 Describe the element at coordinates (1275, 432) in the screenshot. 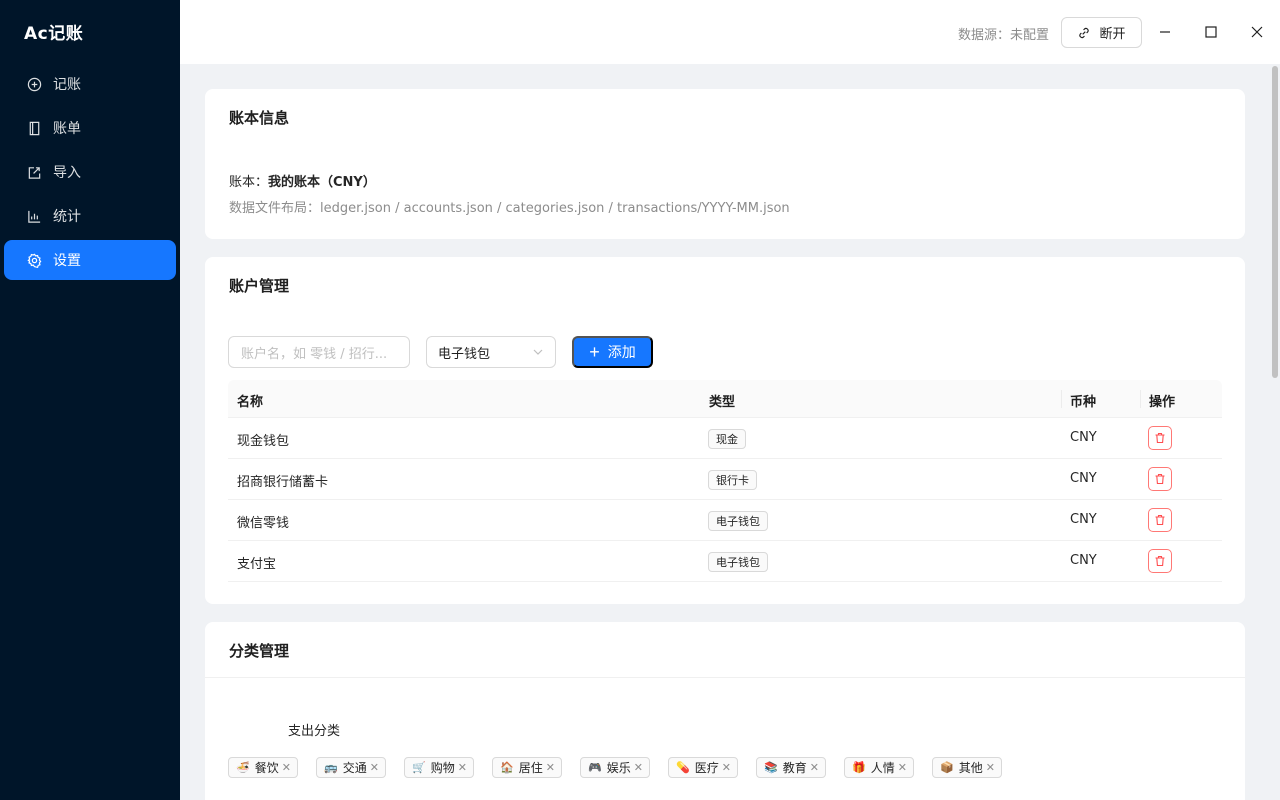

I see `main-scrollbar` at that location.